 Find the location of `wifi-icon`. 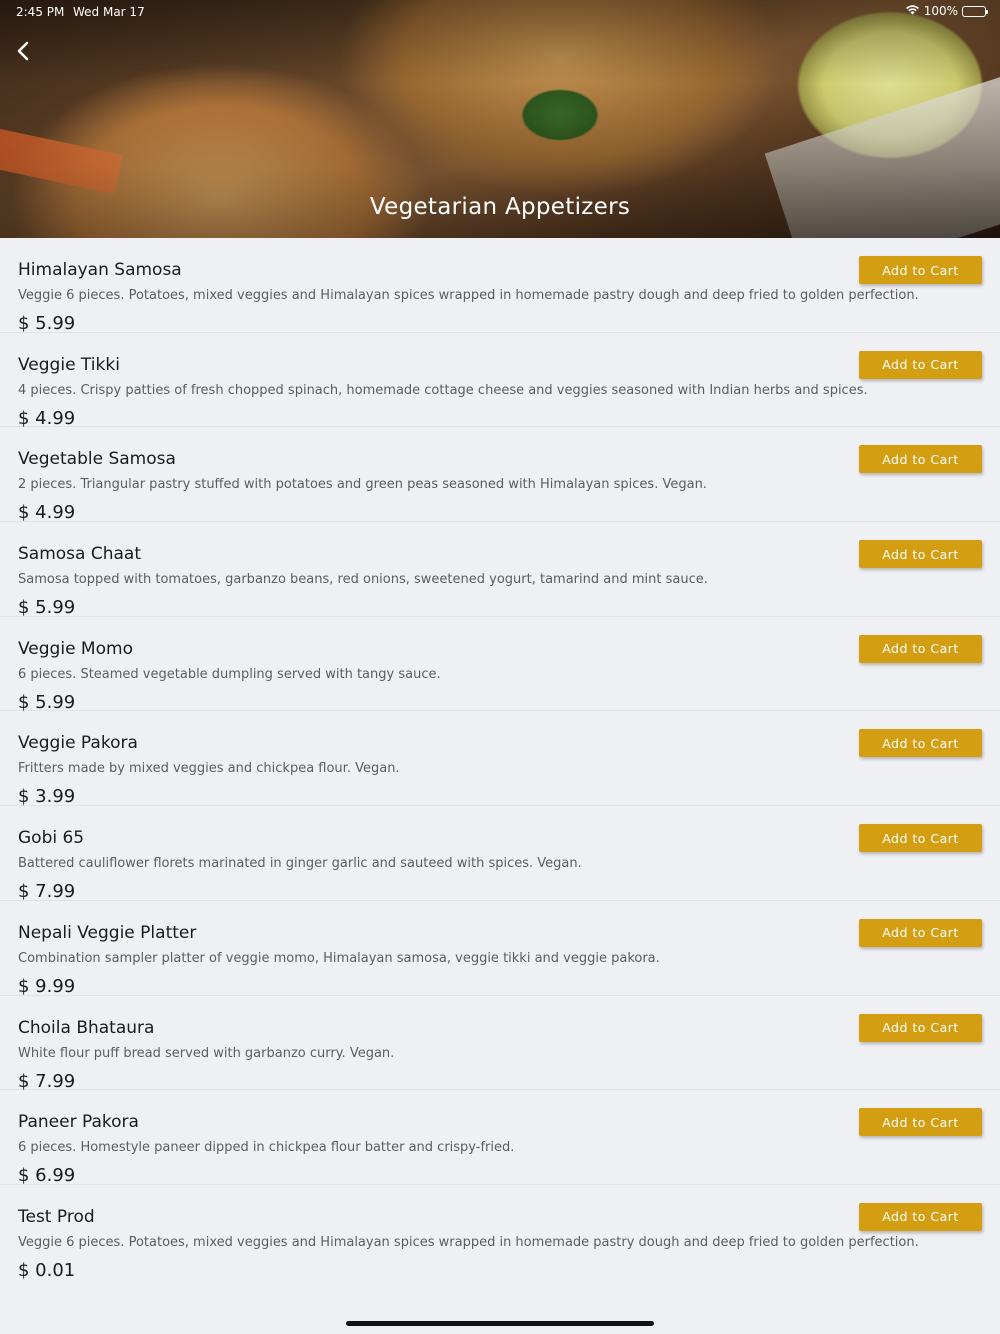

wifi-icon is located at coordinates (912, 11).